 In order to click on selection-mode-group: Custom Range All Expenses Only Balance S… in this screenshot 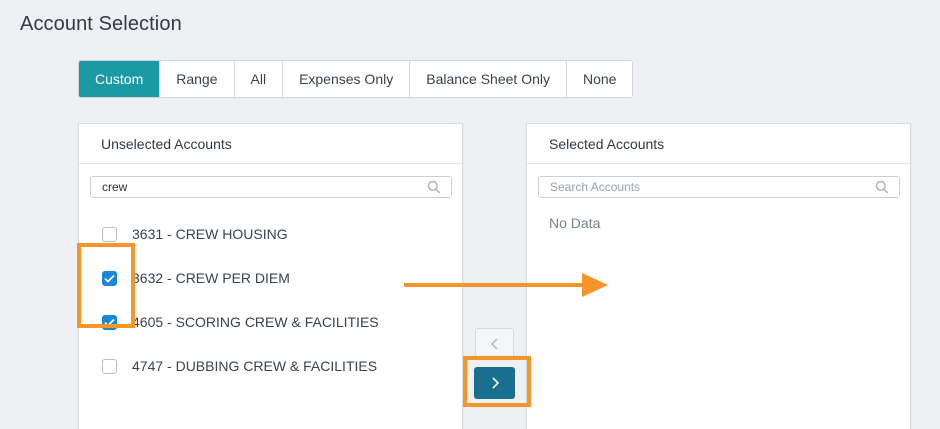, I will do `click(356, 79)`.